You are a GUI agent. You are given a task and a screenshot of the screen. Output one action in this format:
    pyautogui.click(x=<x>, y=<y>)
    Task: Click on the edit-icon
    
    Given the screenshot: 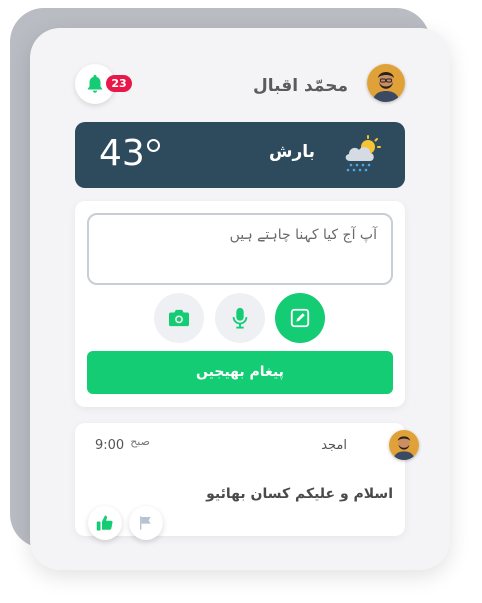 What is the action you would take?
    pyautogui.click(x=300, y=318)
    